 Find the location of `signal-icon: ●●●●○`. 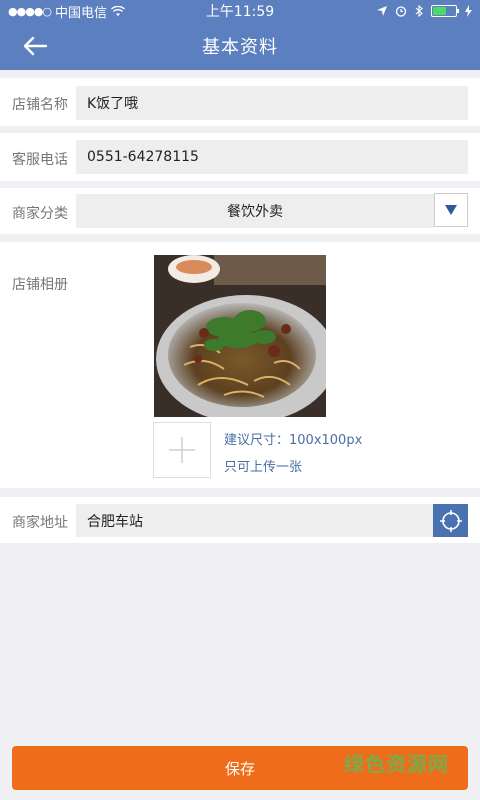

signal-icon: ●●●●○ is located at coordinates (30, 11).